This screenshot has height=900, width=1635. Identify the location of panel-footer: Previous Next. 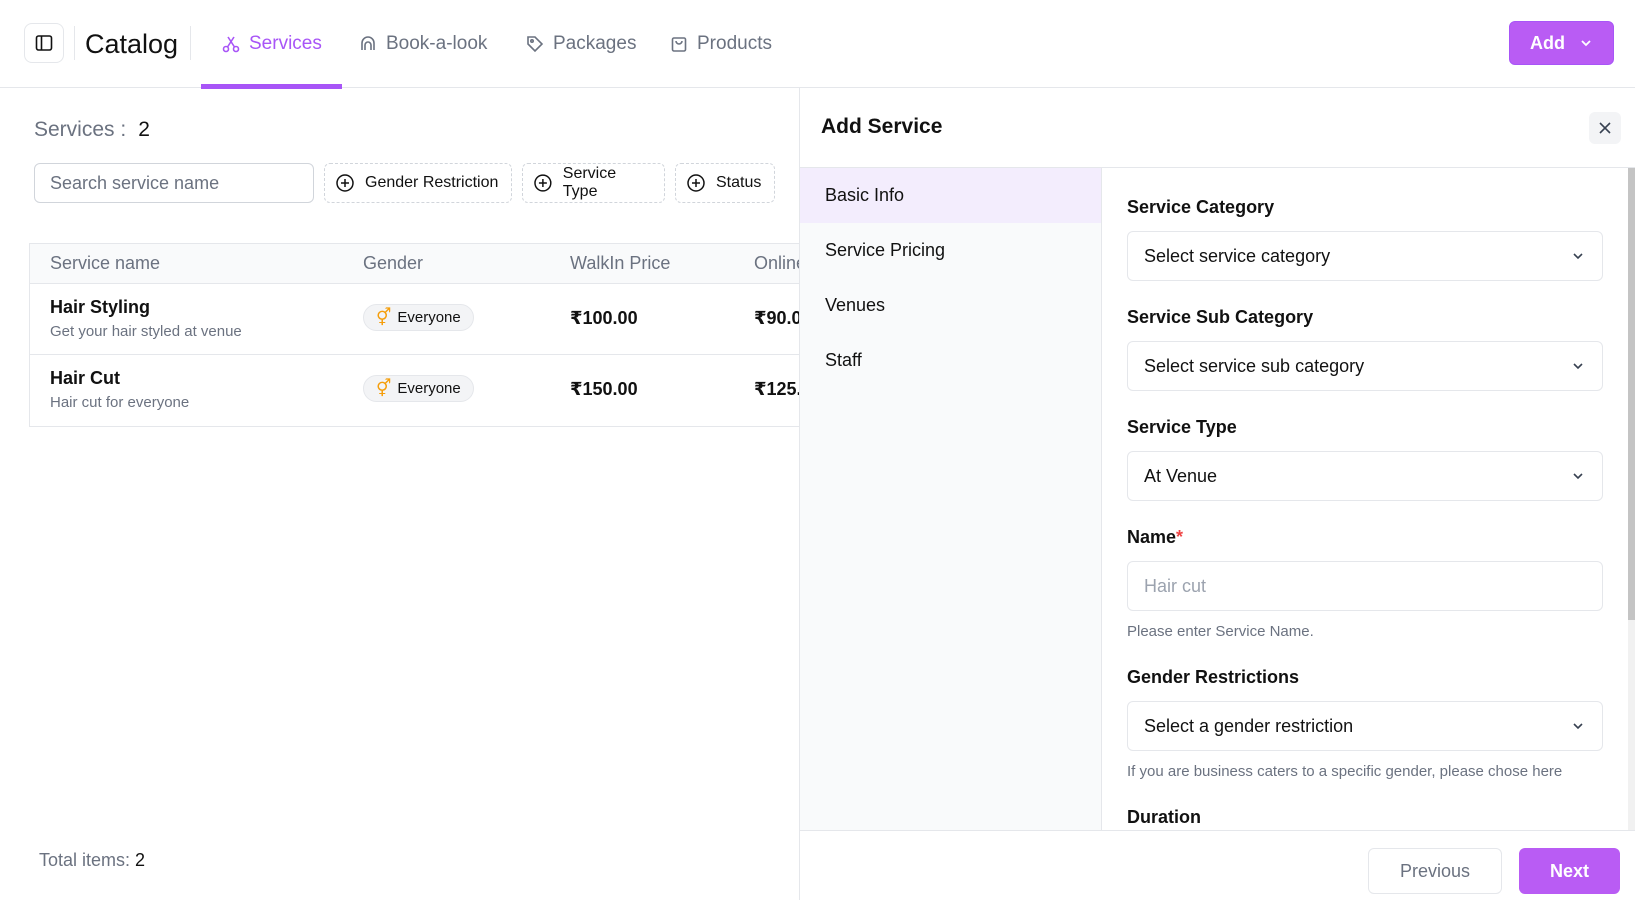
(1217, 865).